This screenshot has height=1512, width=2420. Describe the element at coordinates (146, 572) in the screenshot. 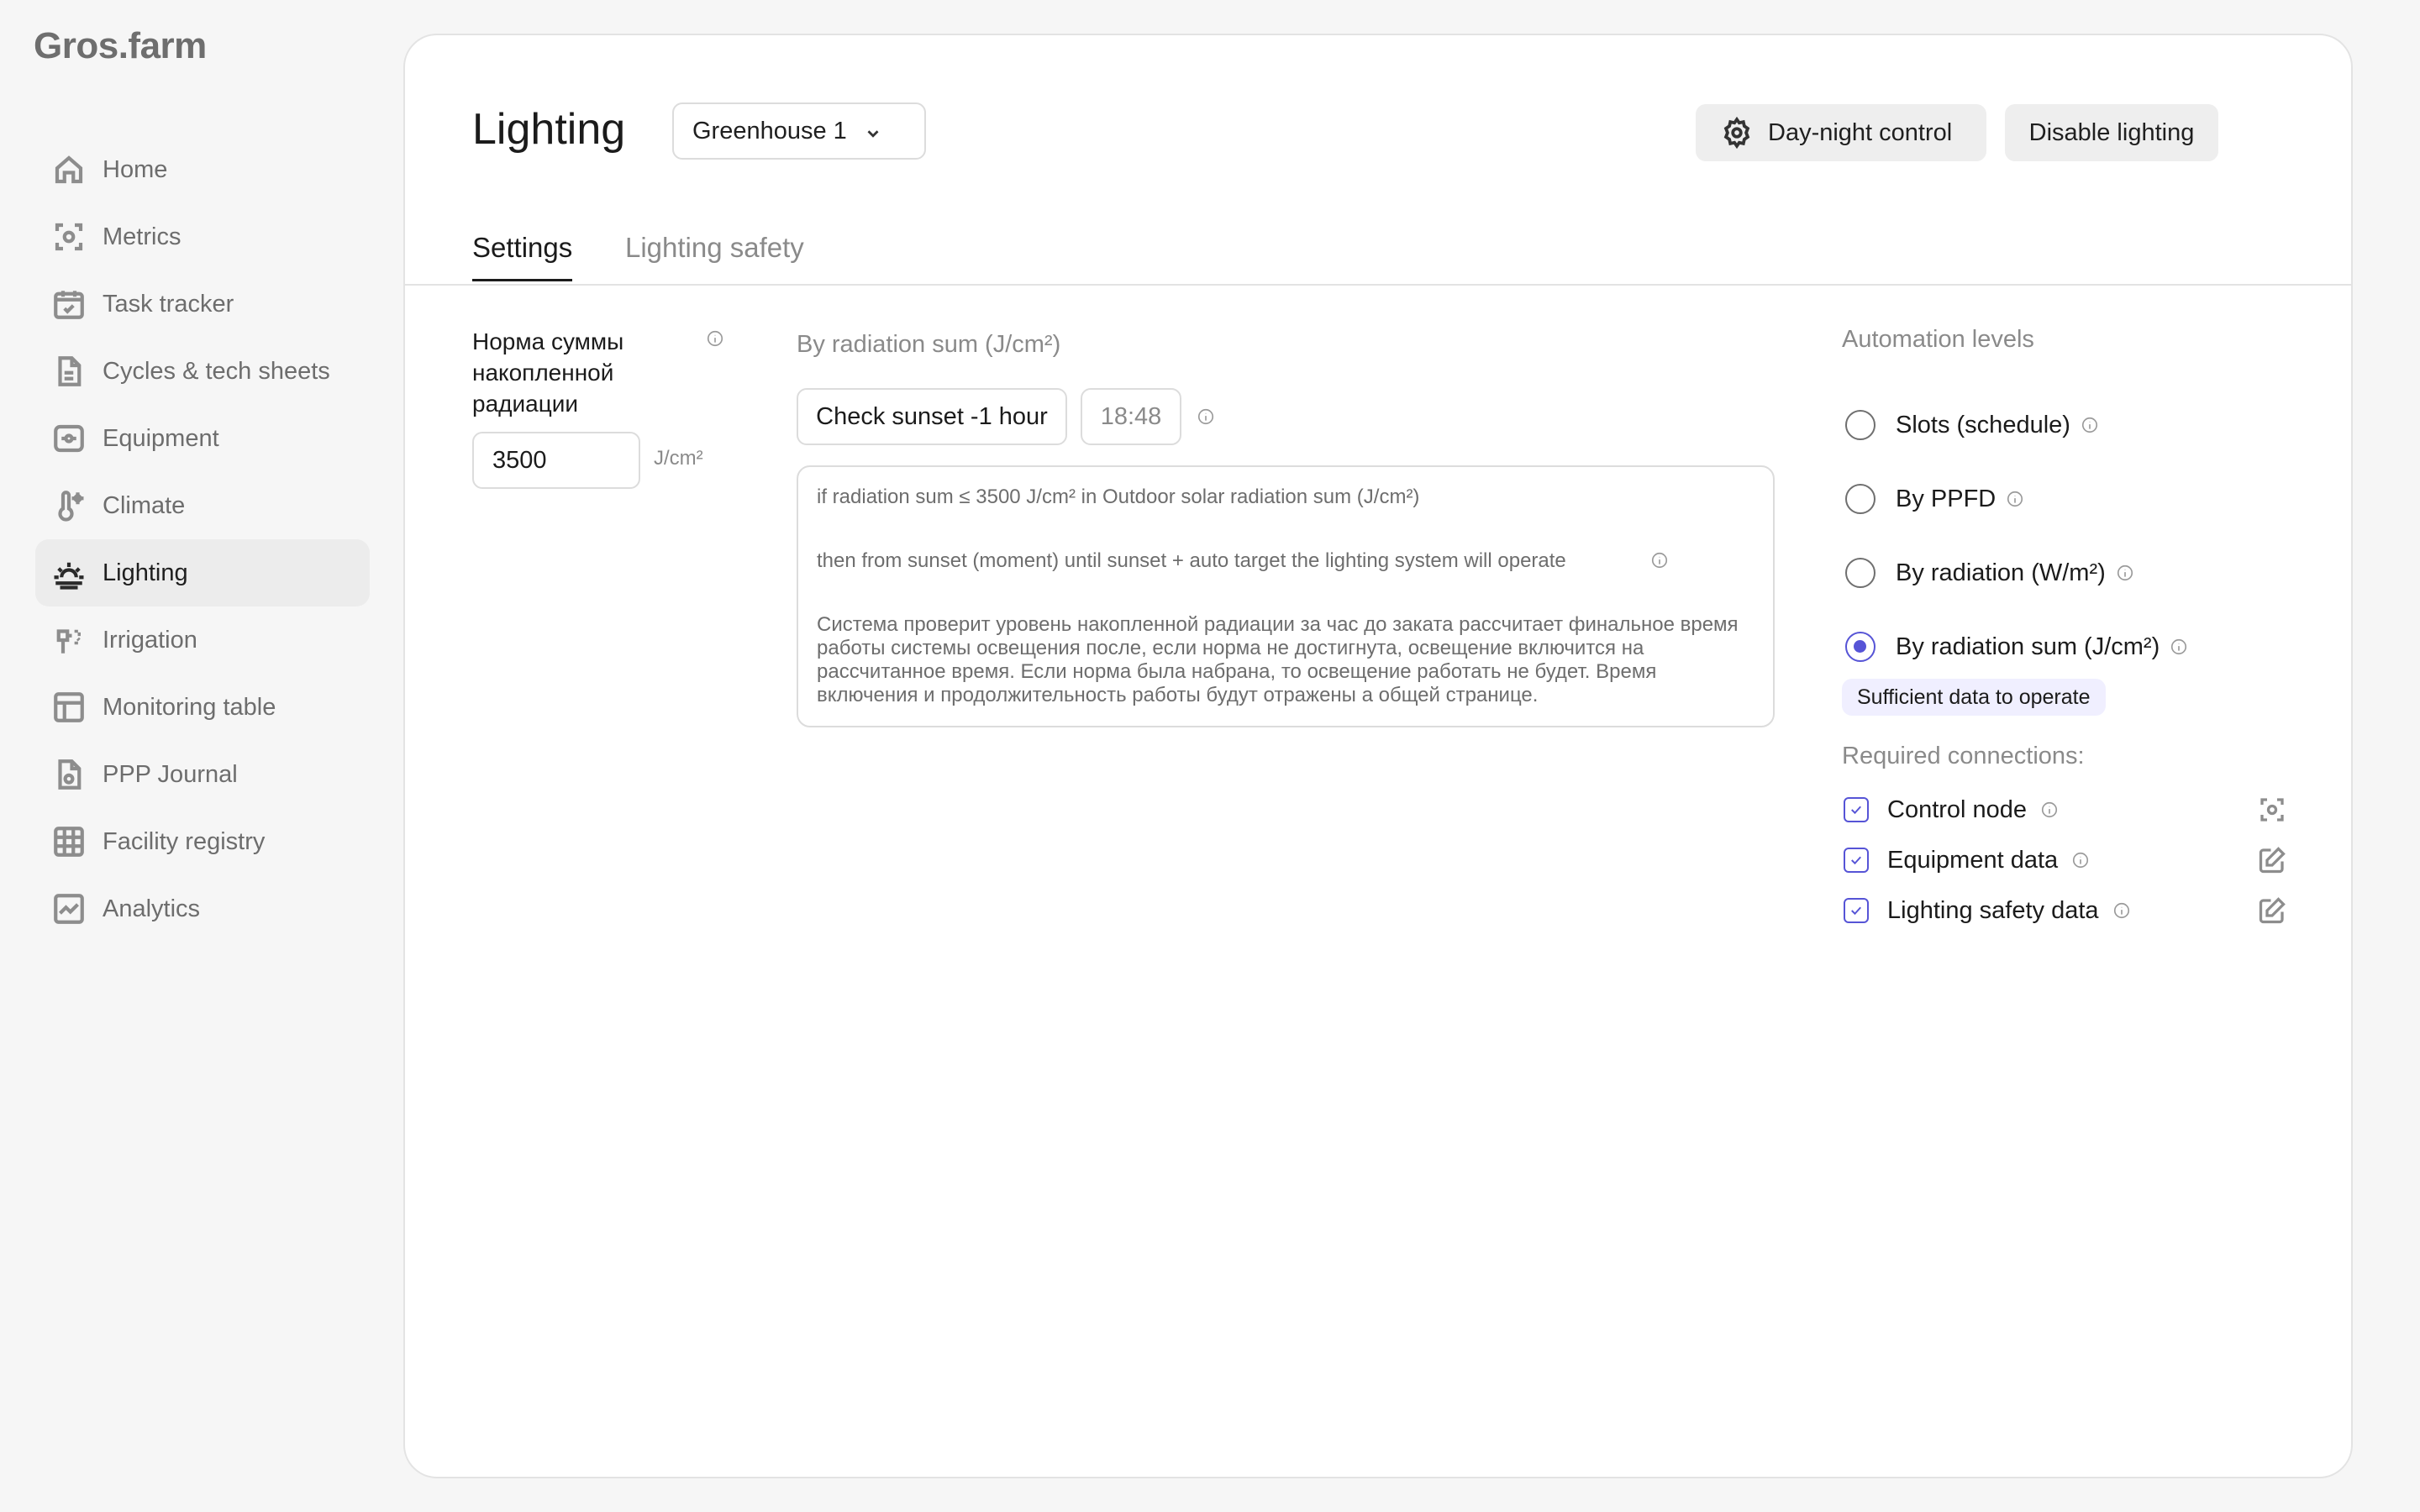

I see `sidebar-item-label: Lighting` at that location.